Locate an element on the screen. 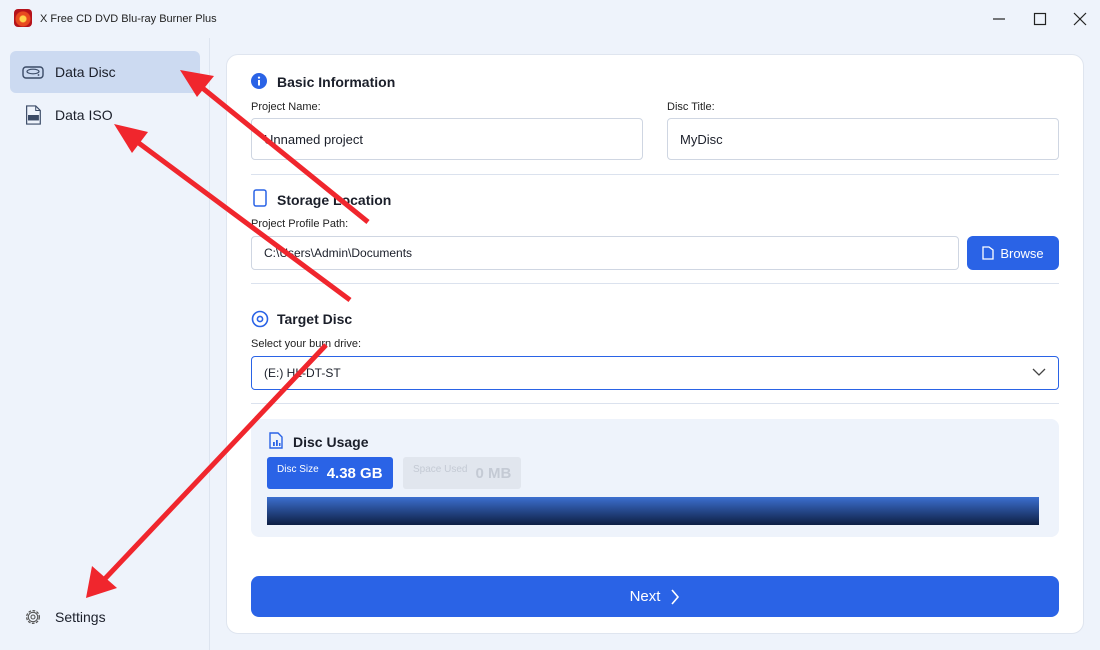  iso-file-icon is located at coordinates (33, 115).